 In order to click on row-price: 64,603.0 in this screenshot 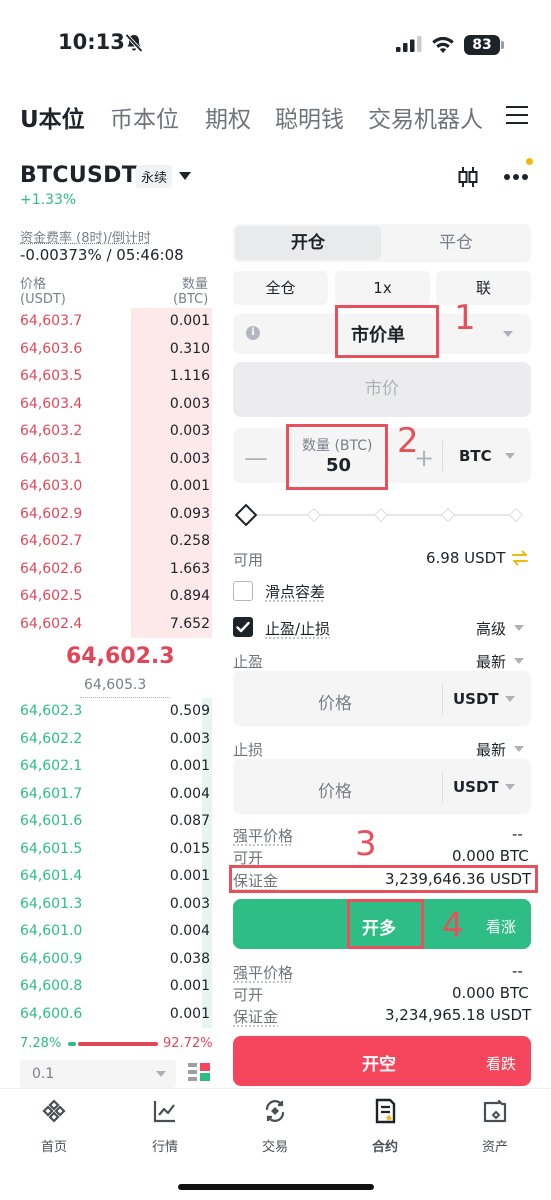, I will do `click(51, 486)`.